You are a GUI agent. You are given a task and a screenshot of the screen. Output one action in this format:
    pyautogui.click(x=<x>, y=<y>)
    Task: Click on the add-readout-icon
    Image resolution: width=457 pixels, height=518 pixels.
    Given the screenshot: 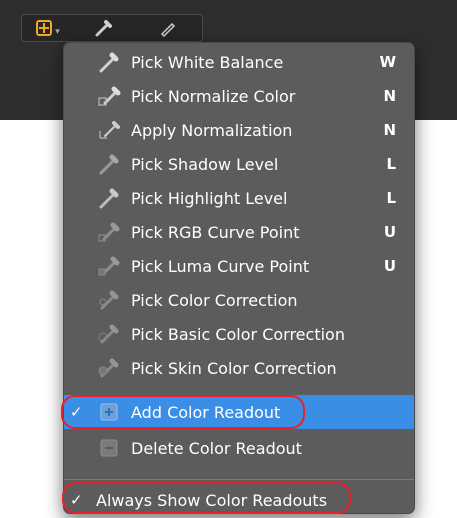 What is the action you would take?
    pyautogui.click(x=109, y=412)
    